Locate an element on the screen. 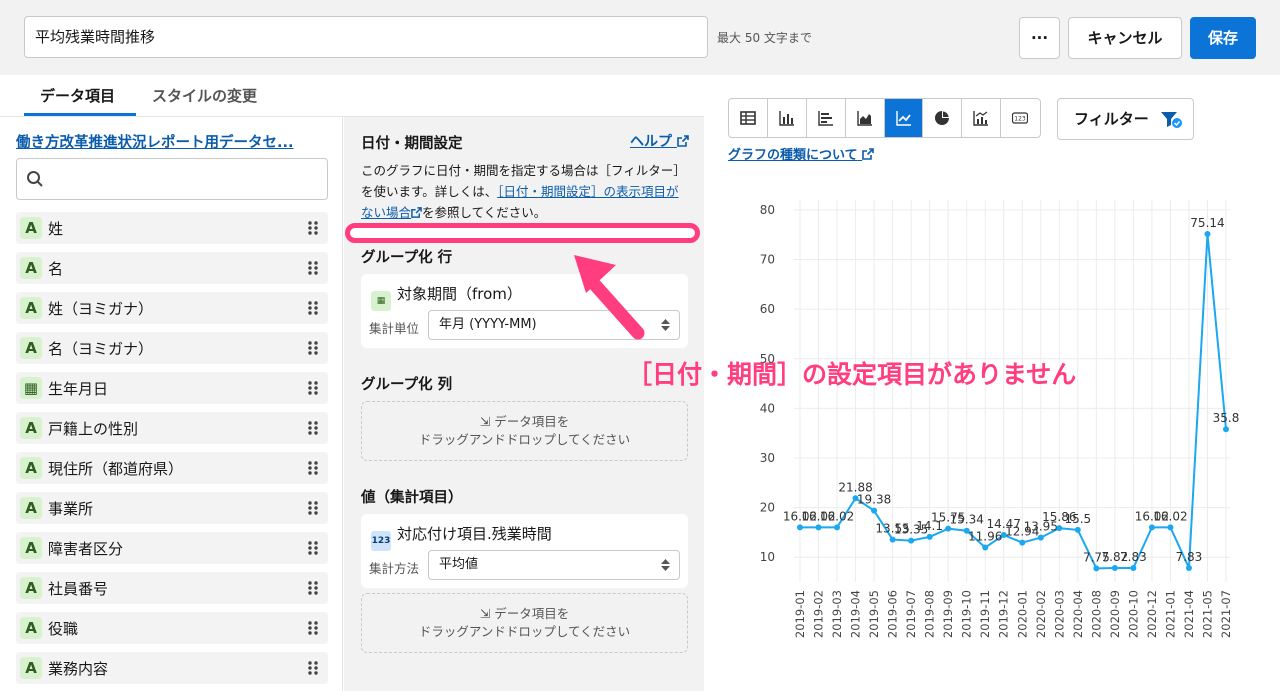 The height and width of the screenshot is (691, 1280). x-tick-label: 2020-08 is located at coordinates (1096, 614).